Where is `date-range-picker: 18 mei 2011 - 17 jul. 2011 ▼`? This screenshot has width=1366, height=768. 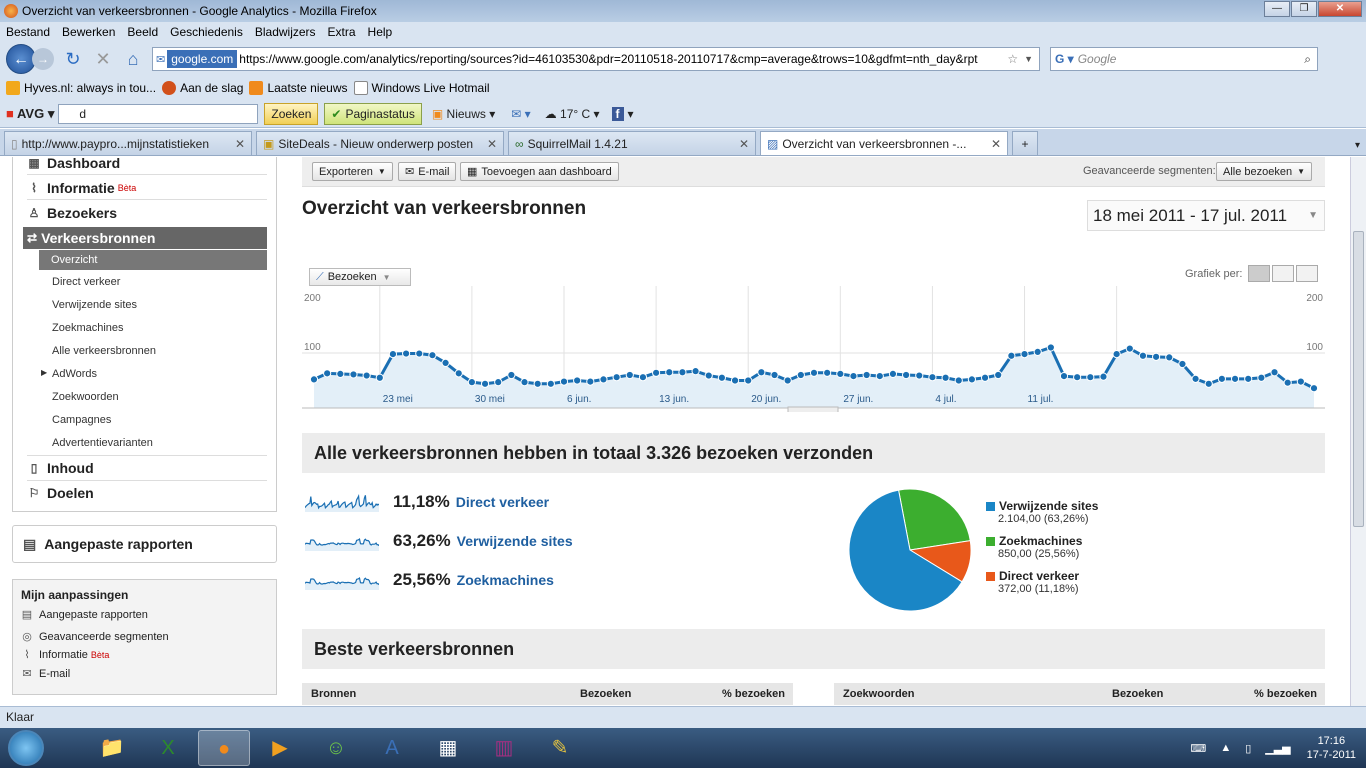 date-range-picker: 18 mei 2011 - 17 jul. 2011 ▼ is located at coordinates (1206, 215).